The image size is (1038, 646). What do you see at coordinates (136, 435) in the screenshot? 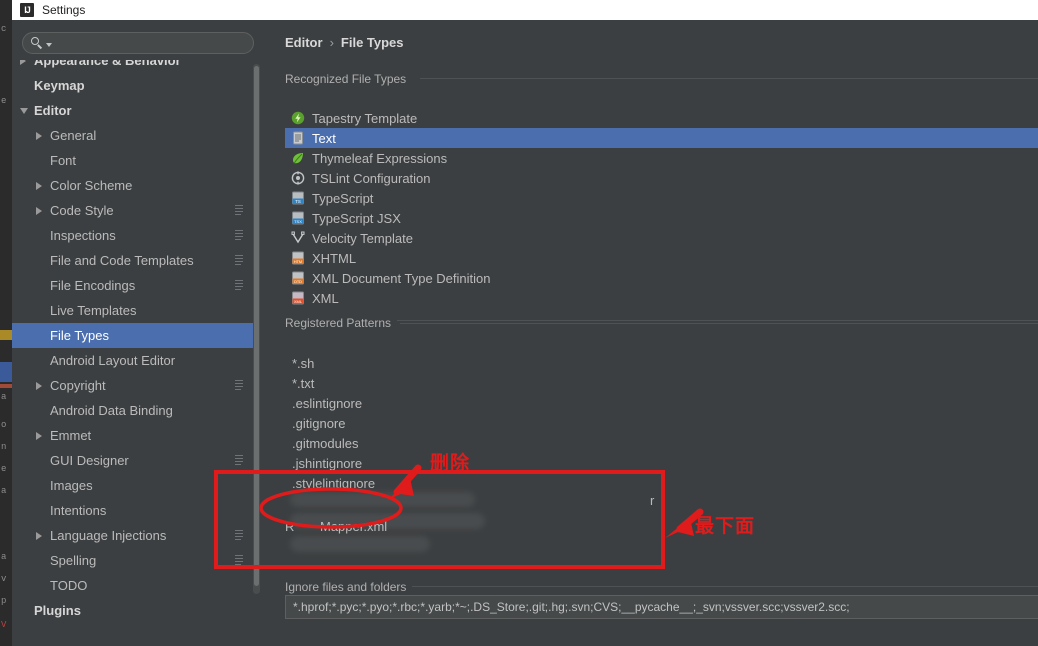
I see `sidebar-item-emmet: Emmet` at bounding box center [136, 435].